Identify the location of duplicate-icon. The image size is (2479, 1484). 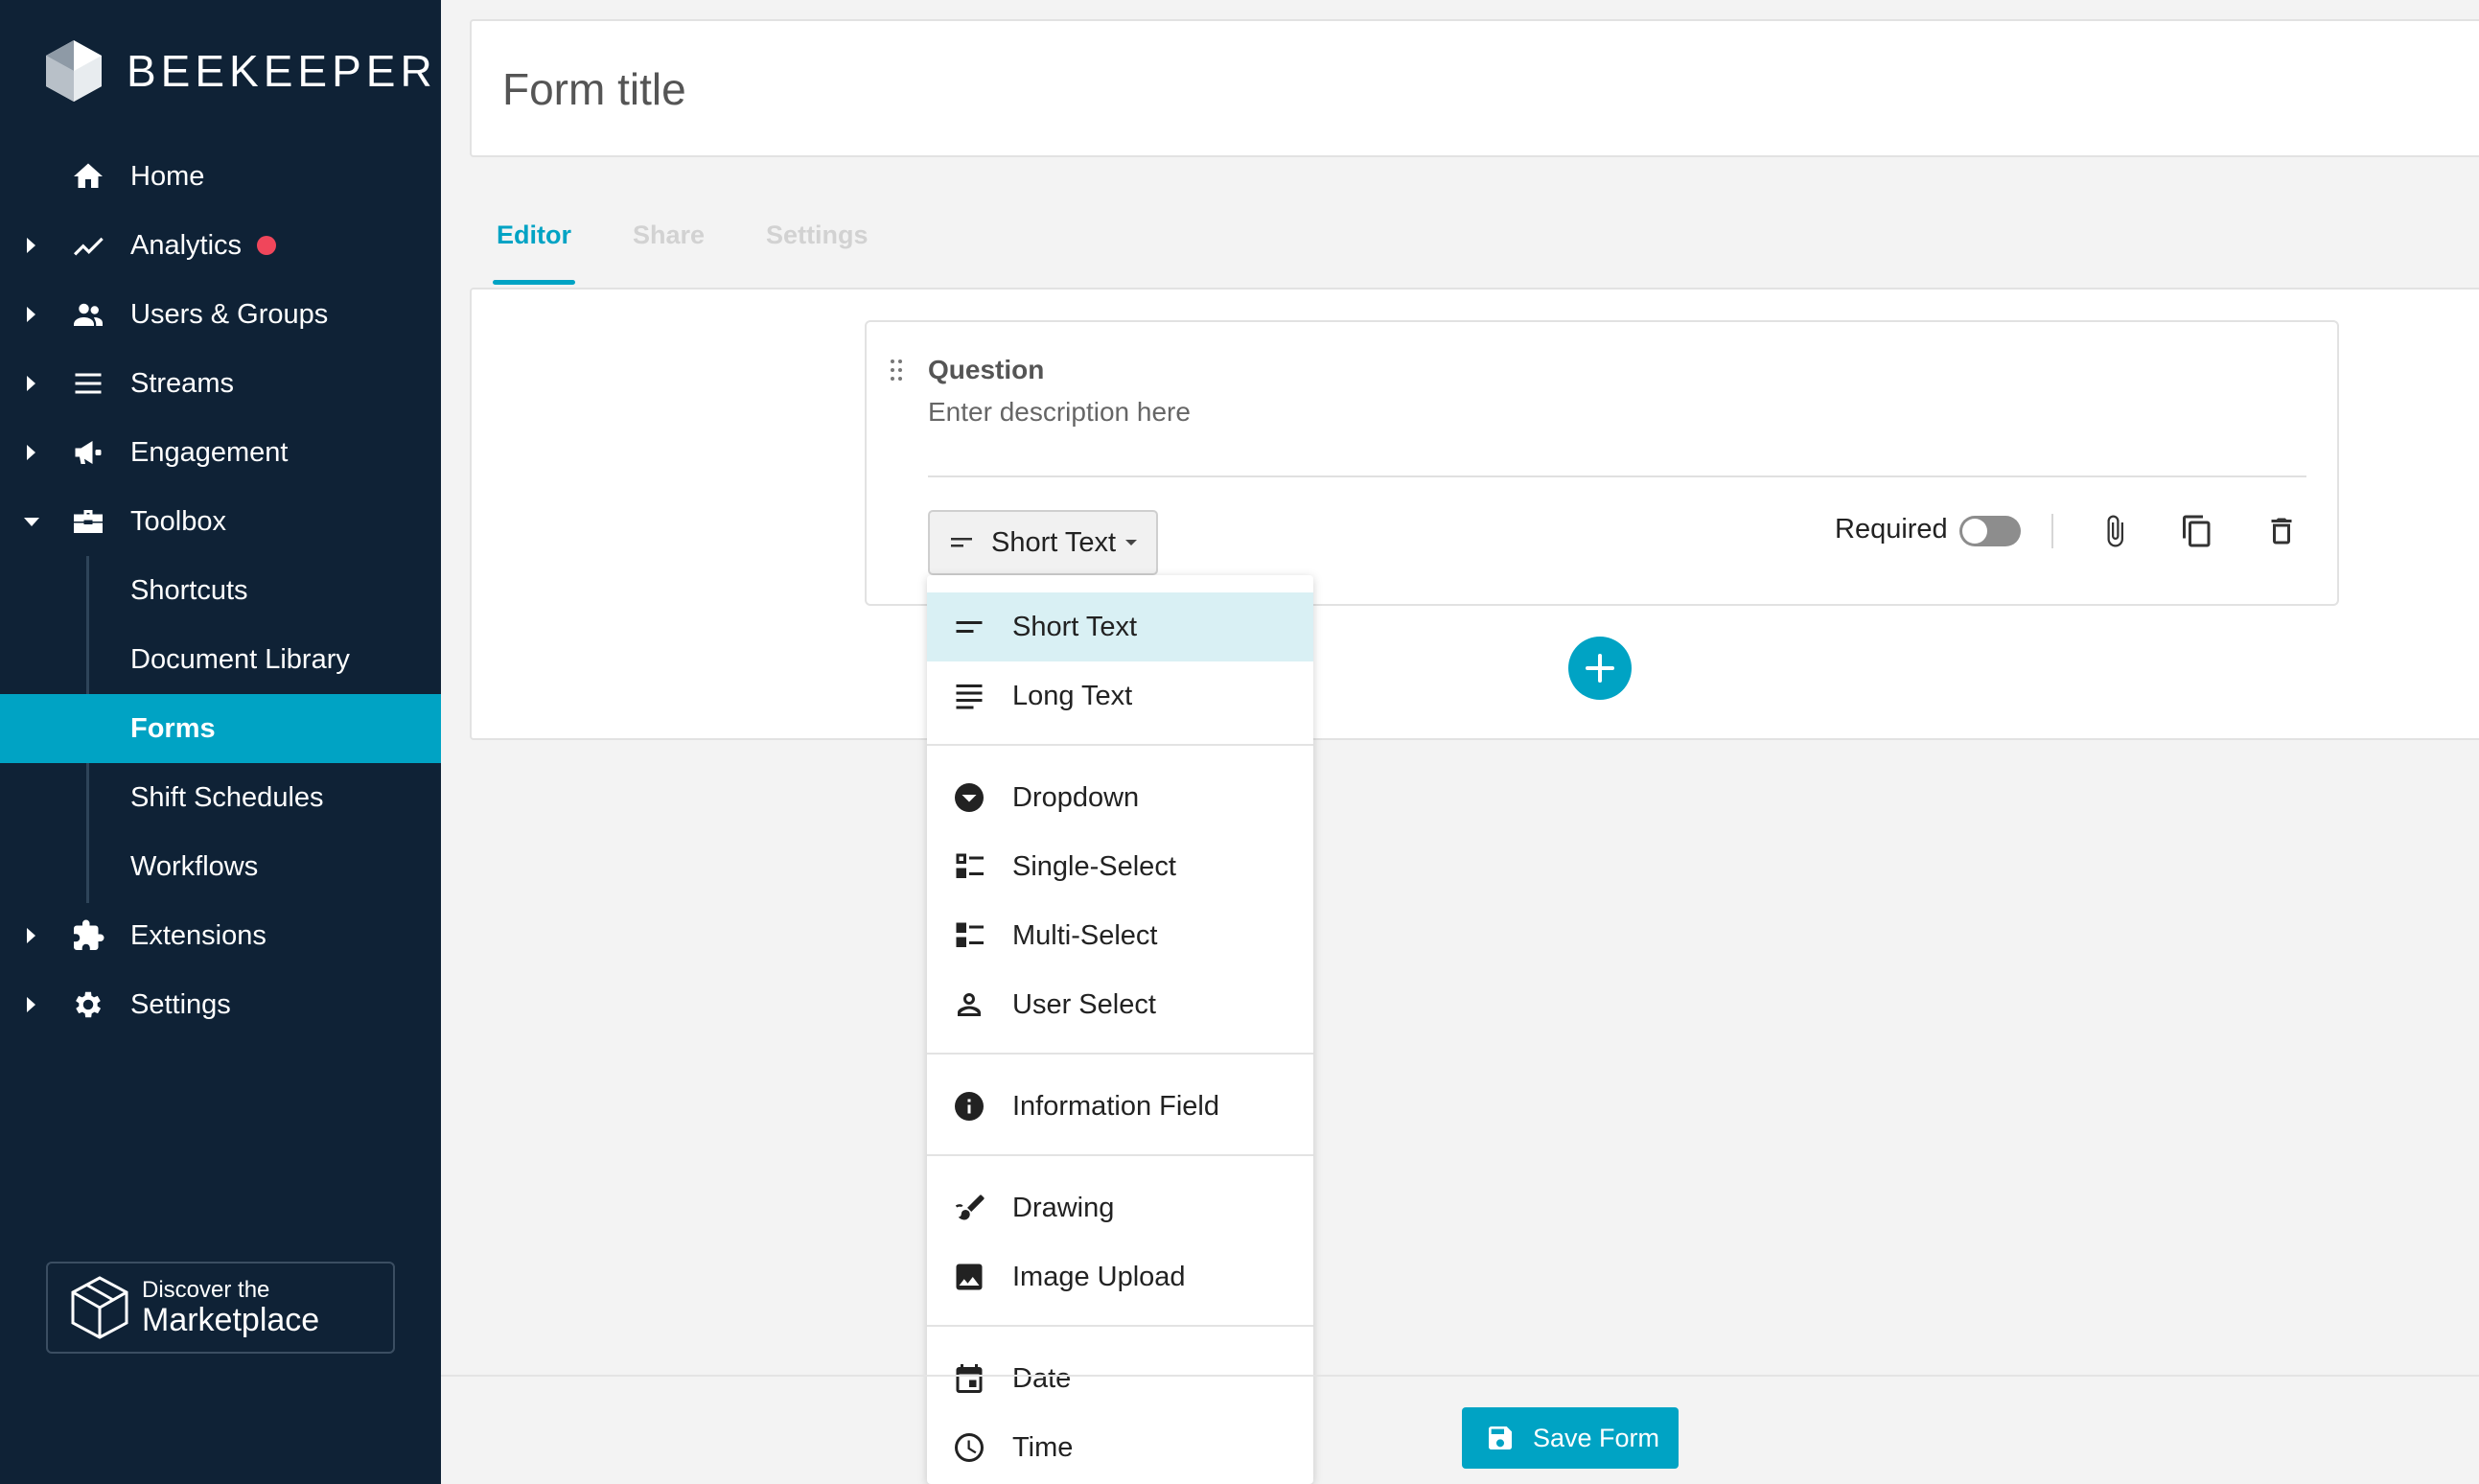
(2197, 531).